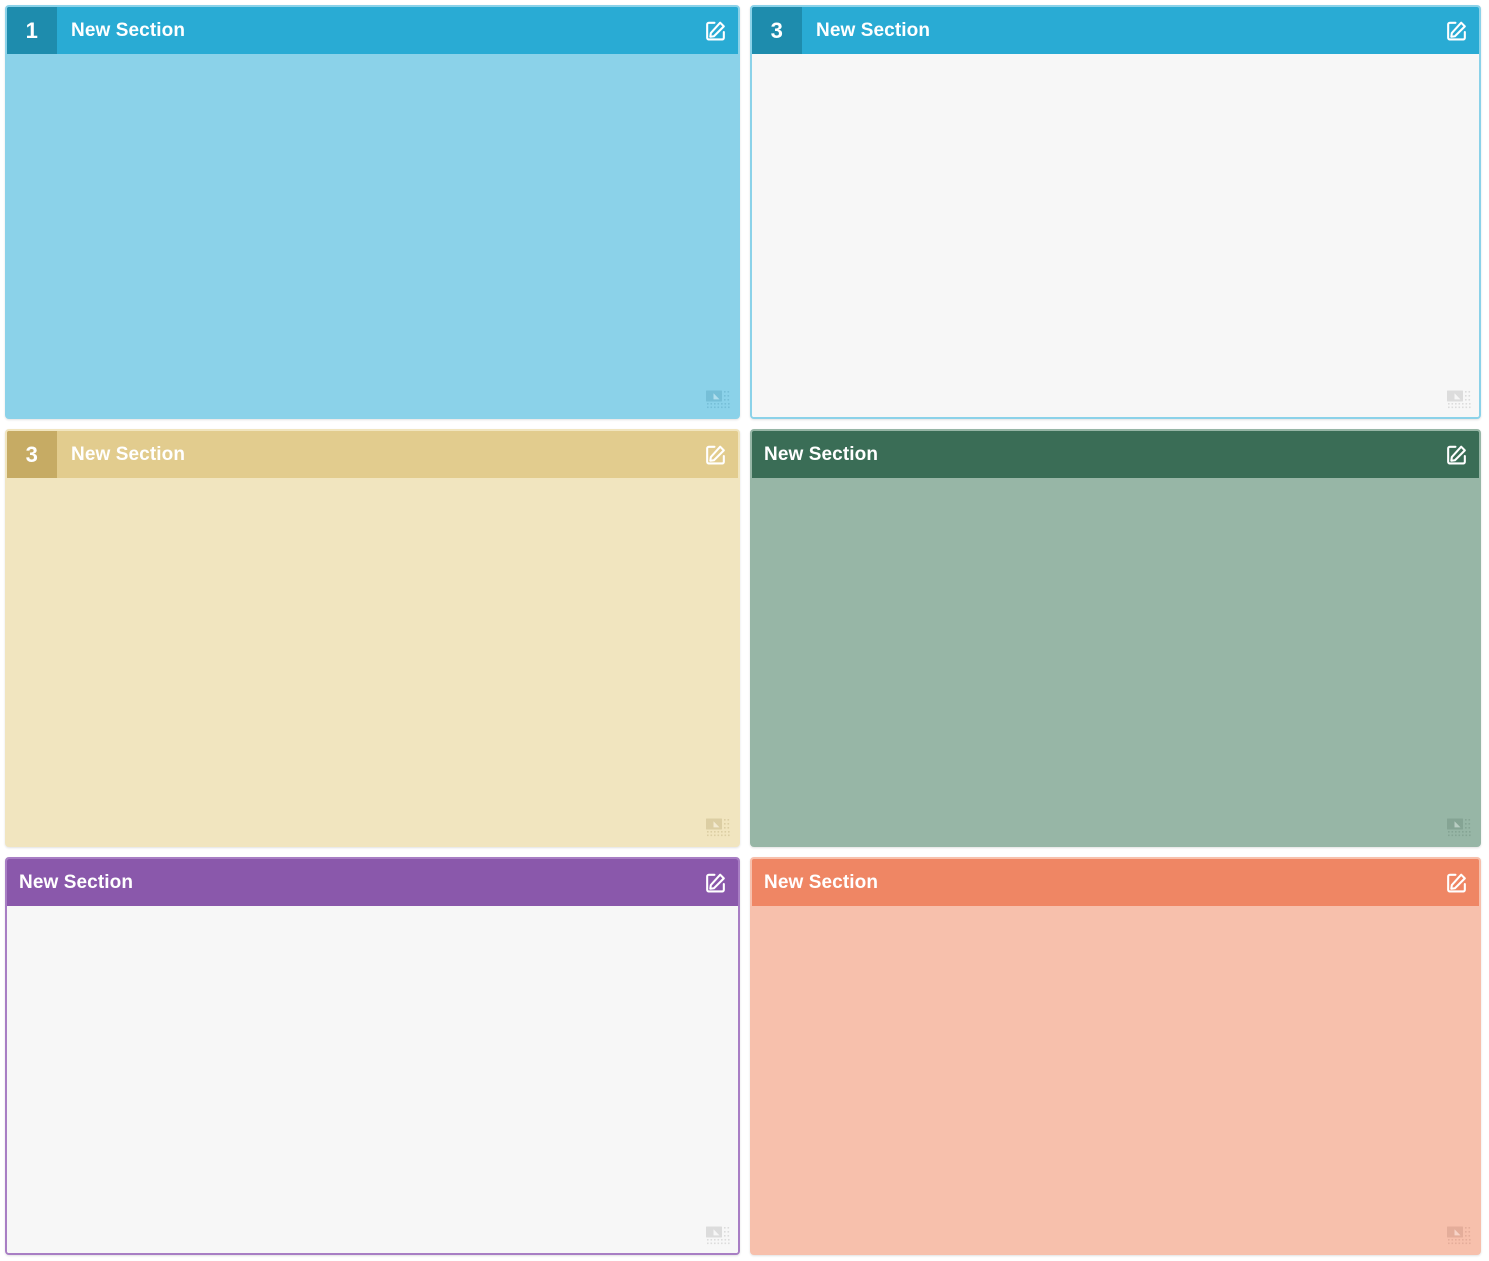  I want to click on section-header: 1 New Section, so click(372, 30).